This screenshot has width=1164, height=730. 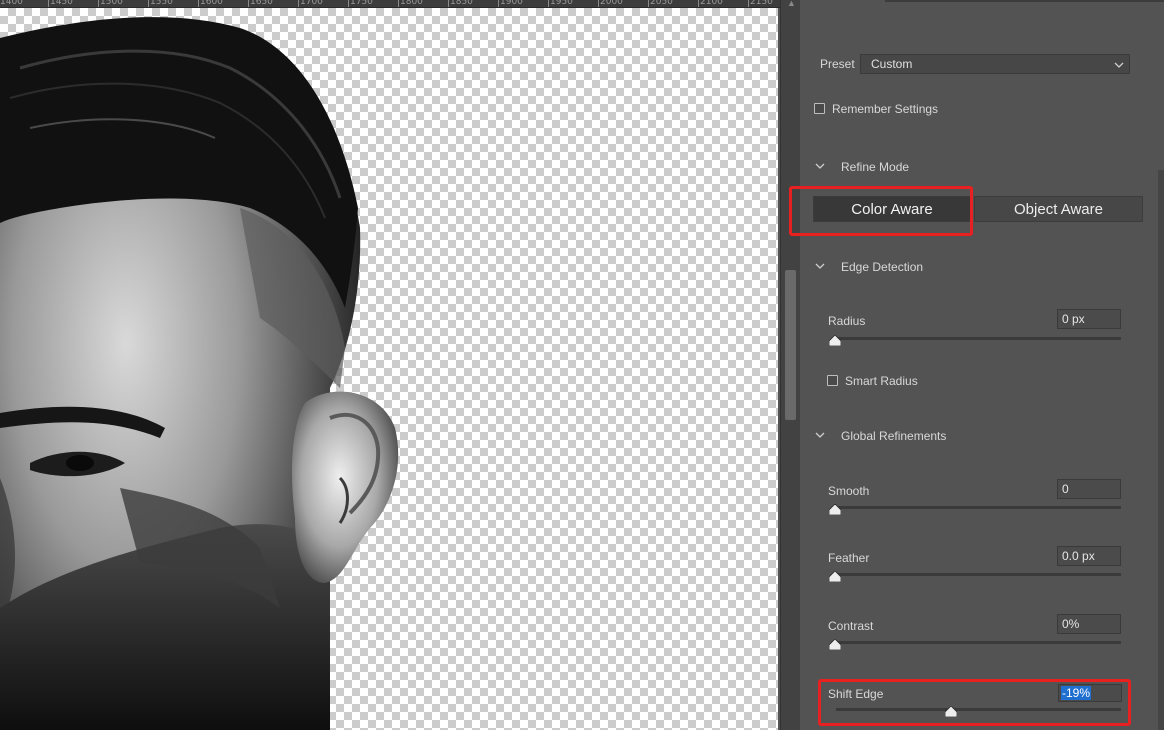 What do you see at coordinates (611, 3) in the screenshot?
I see `ruler-tick-label: 2000` at bounding box center [611, 3].